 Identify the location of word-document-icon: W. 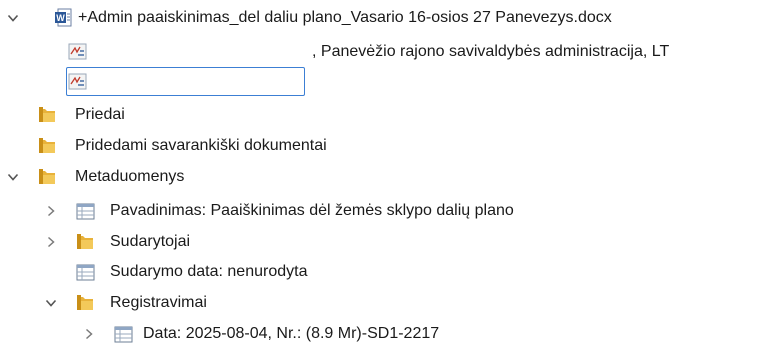
(63, 17).